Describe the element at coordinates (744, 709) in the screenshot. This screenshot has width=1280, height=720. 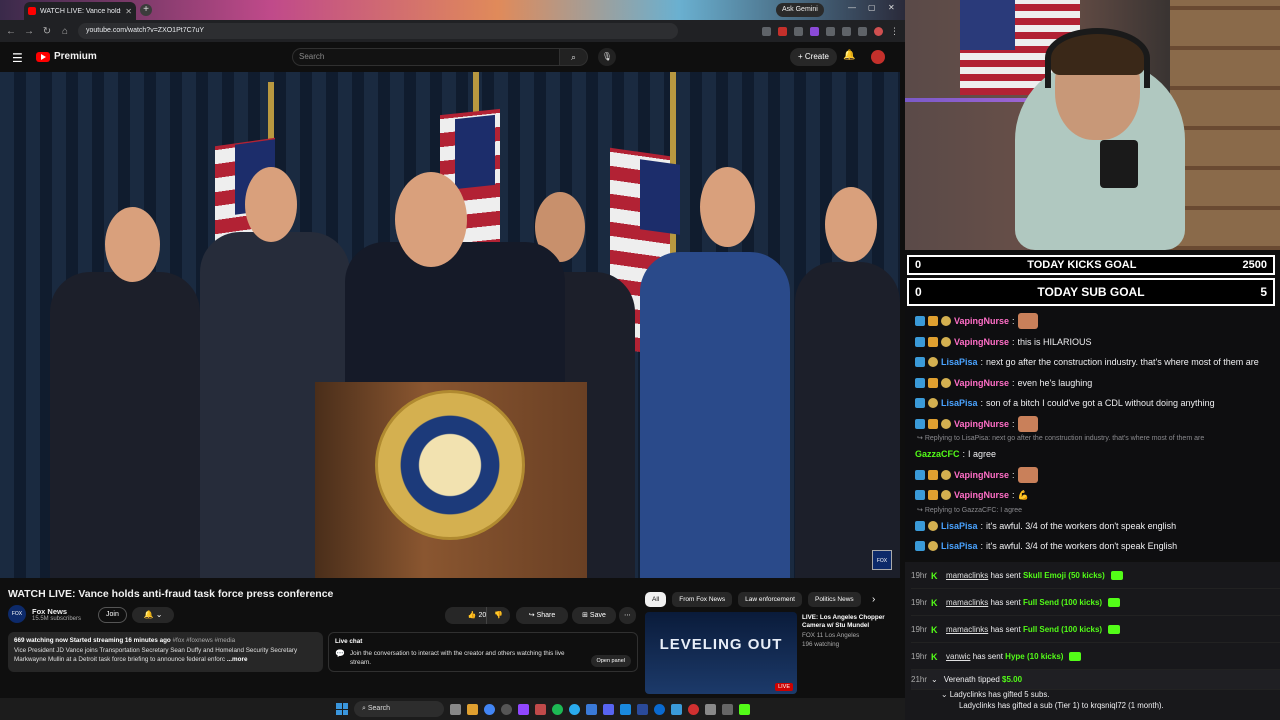
I see `kick-icon` at that location.